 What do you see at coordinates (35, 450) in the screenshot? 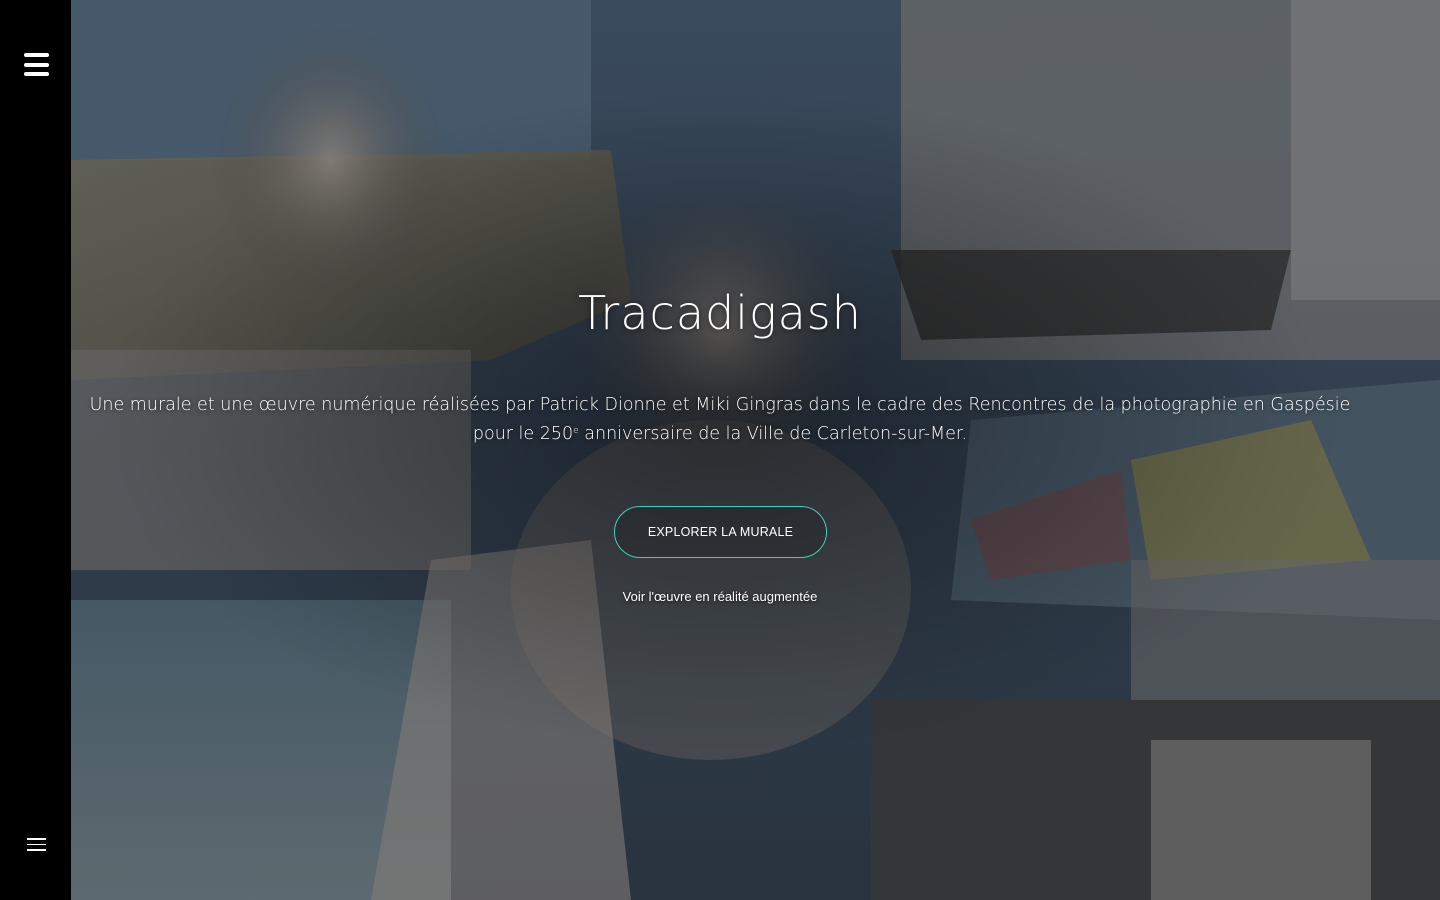
I see `sidebar` at bounding box center [35, 450].